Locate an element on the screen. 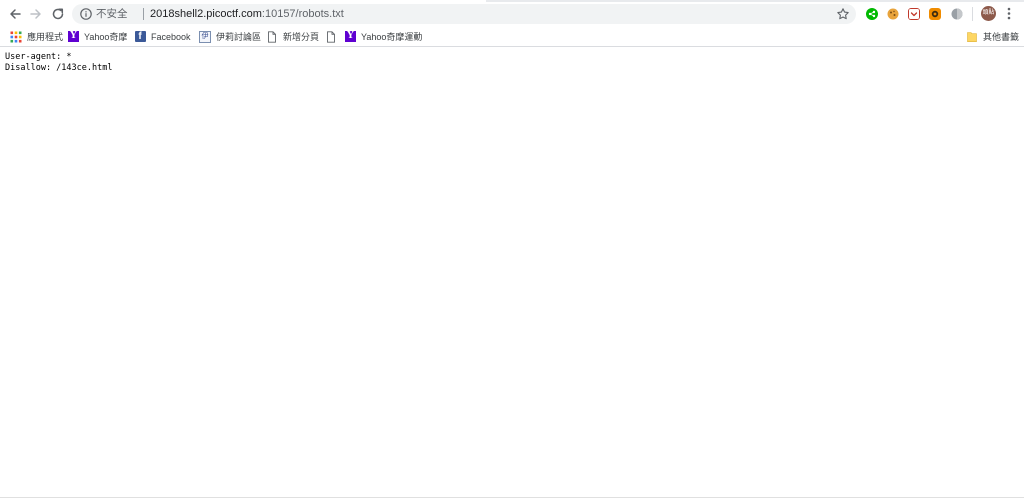  kebab-menu-icon is located at coordinates (1009, 13).